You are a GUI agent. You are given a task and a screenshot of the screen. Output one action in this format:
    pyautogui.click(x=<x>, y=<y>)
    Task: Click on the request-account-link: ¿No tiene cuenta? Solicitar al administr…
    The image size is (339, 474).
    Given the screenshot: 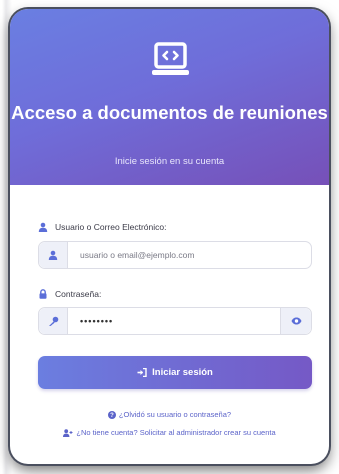 What is the action you would take?
    pyautogui.click(x=175, y=432)
    